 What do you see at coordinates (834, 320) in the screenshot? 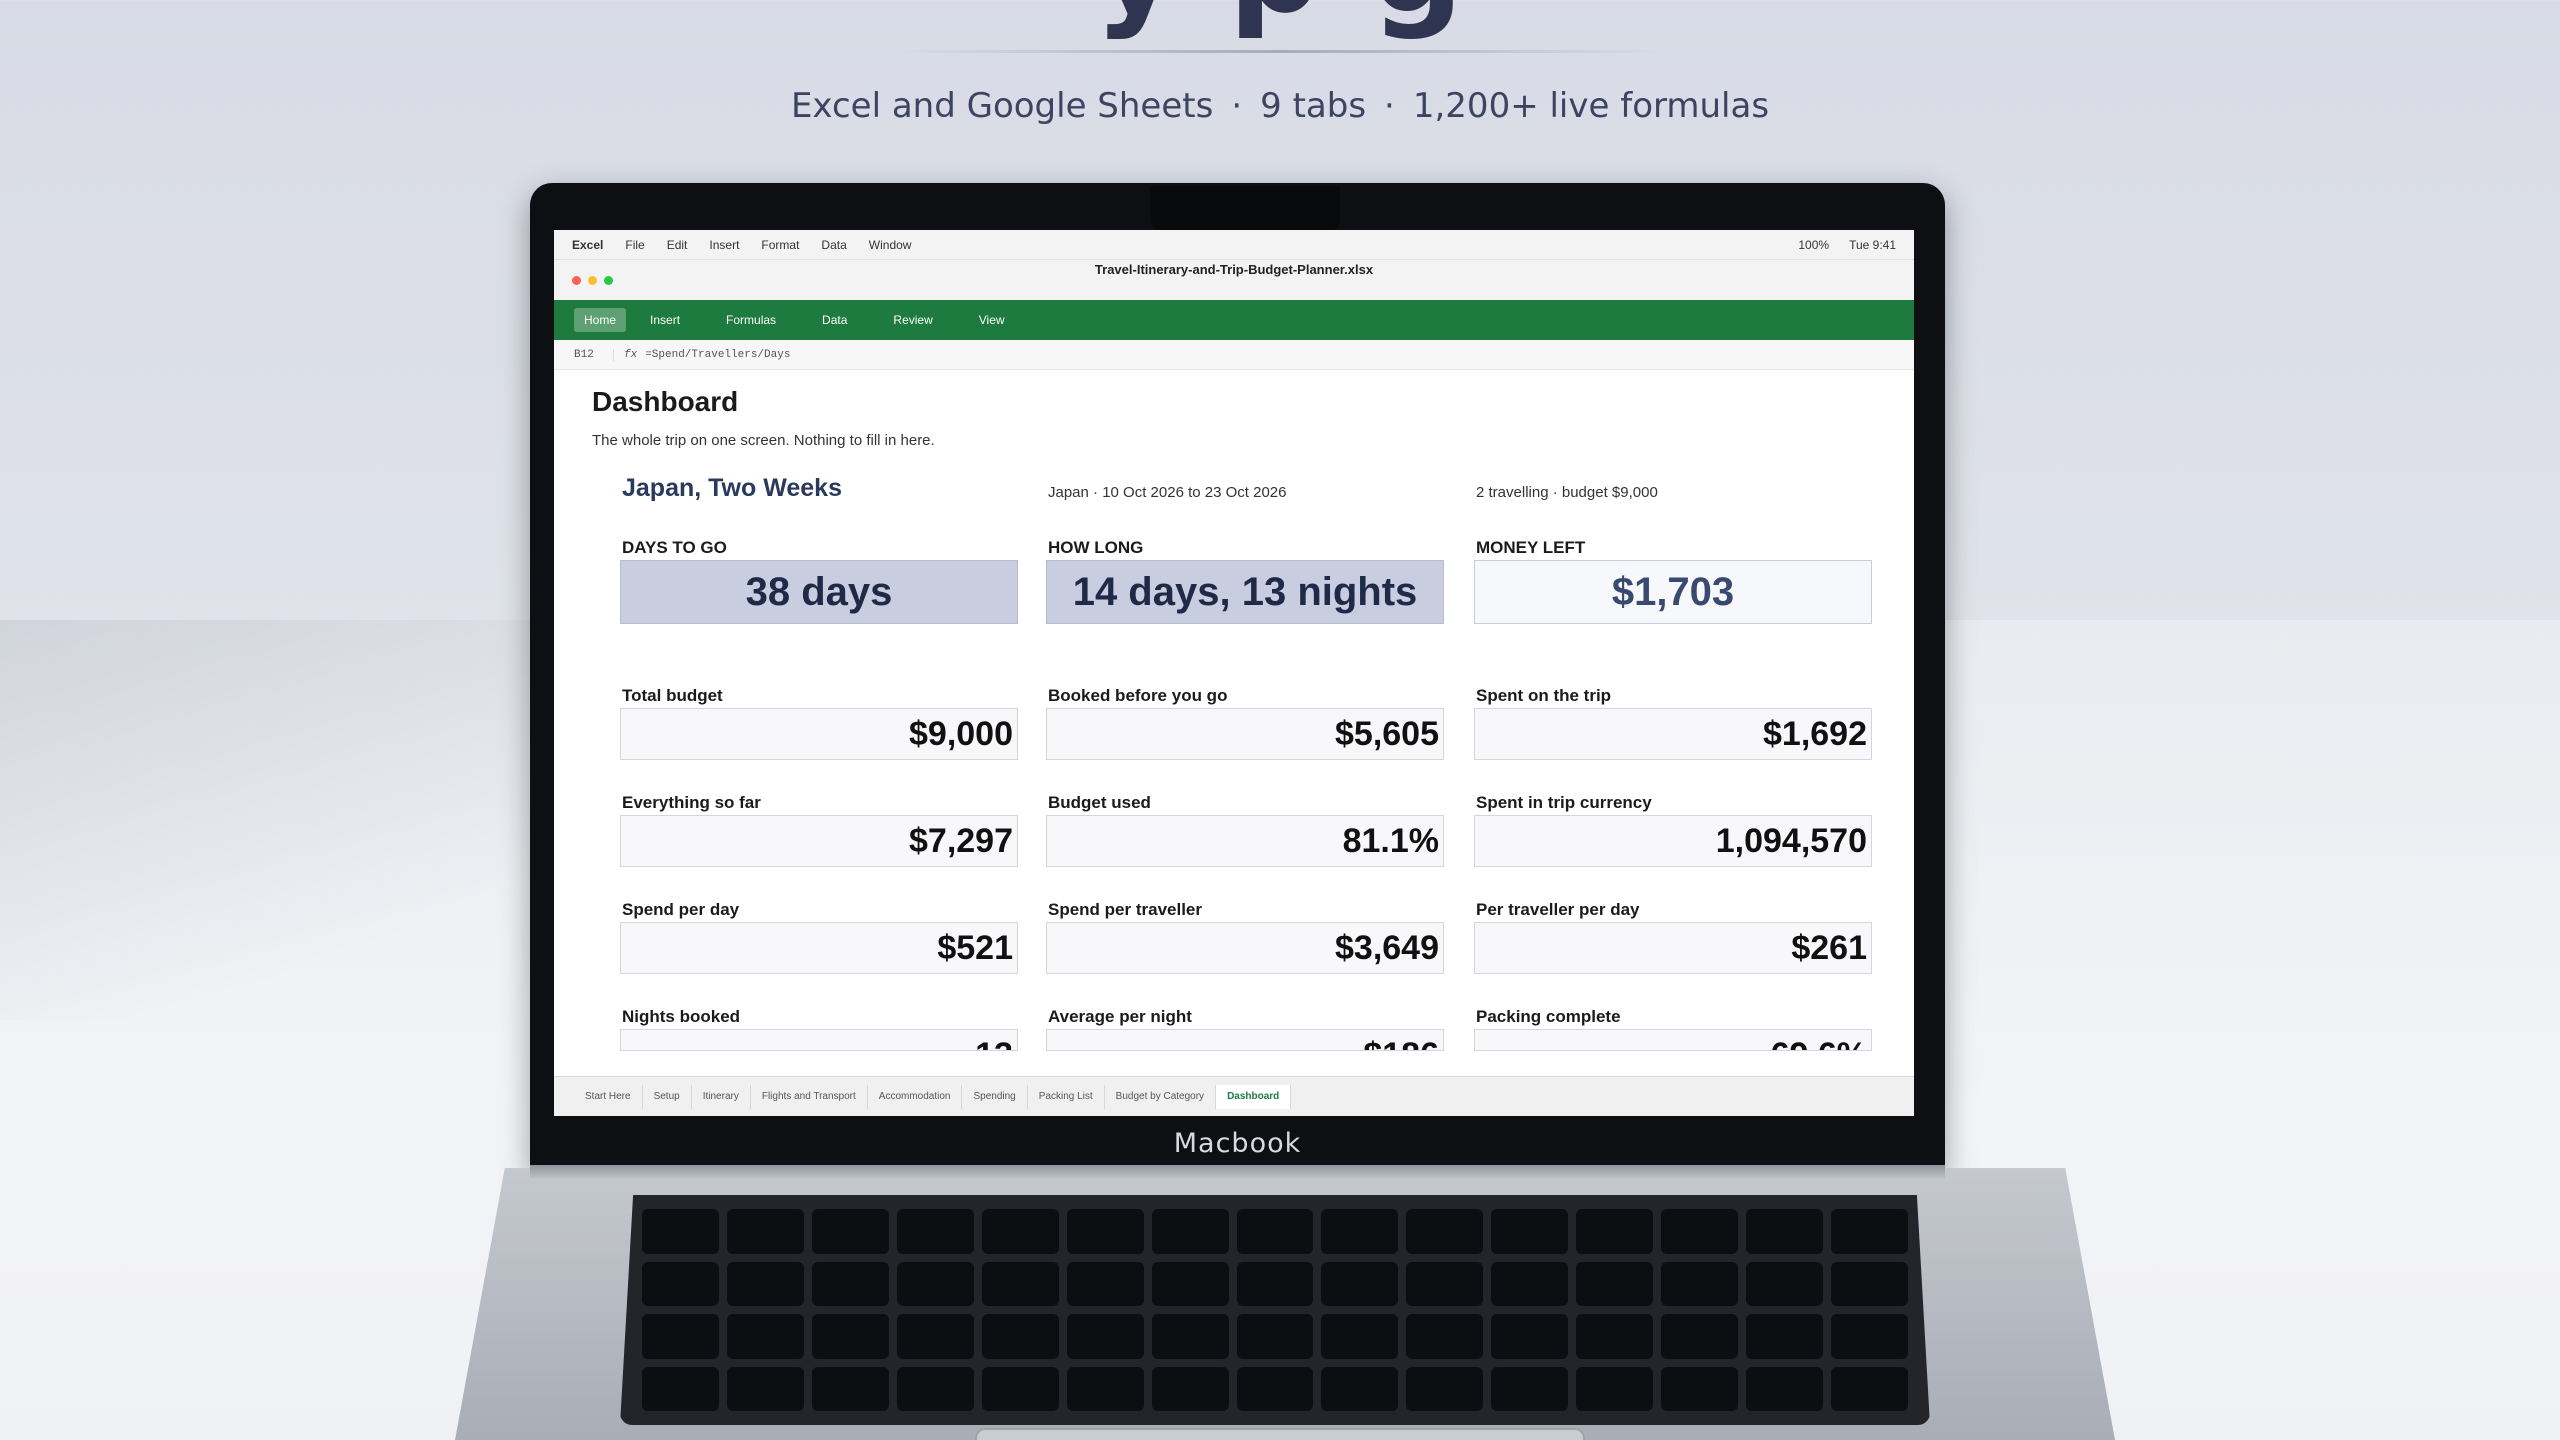
I see `ribbon-tab-data: Data` at bounding box center [834, 320].